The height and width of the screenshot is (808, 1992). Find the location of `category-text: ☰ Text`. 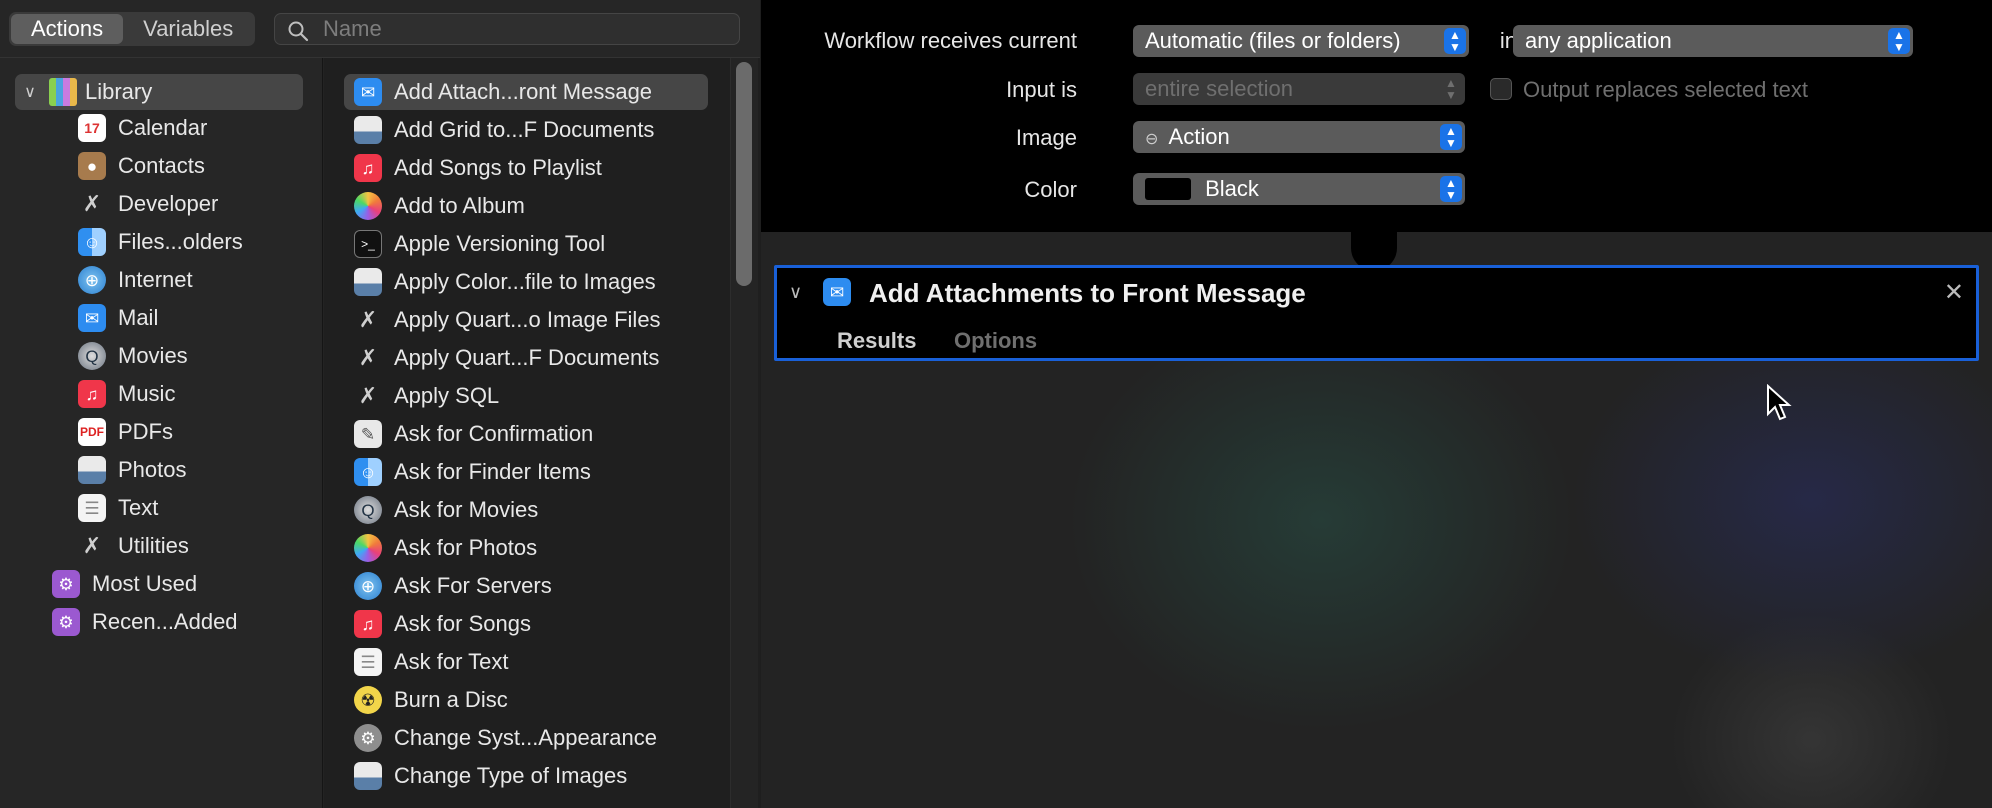

category-text: ☰ Text is located at coordinates (118, 508).